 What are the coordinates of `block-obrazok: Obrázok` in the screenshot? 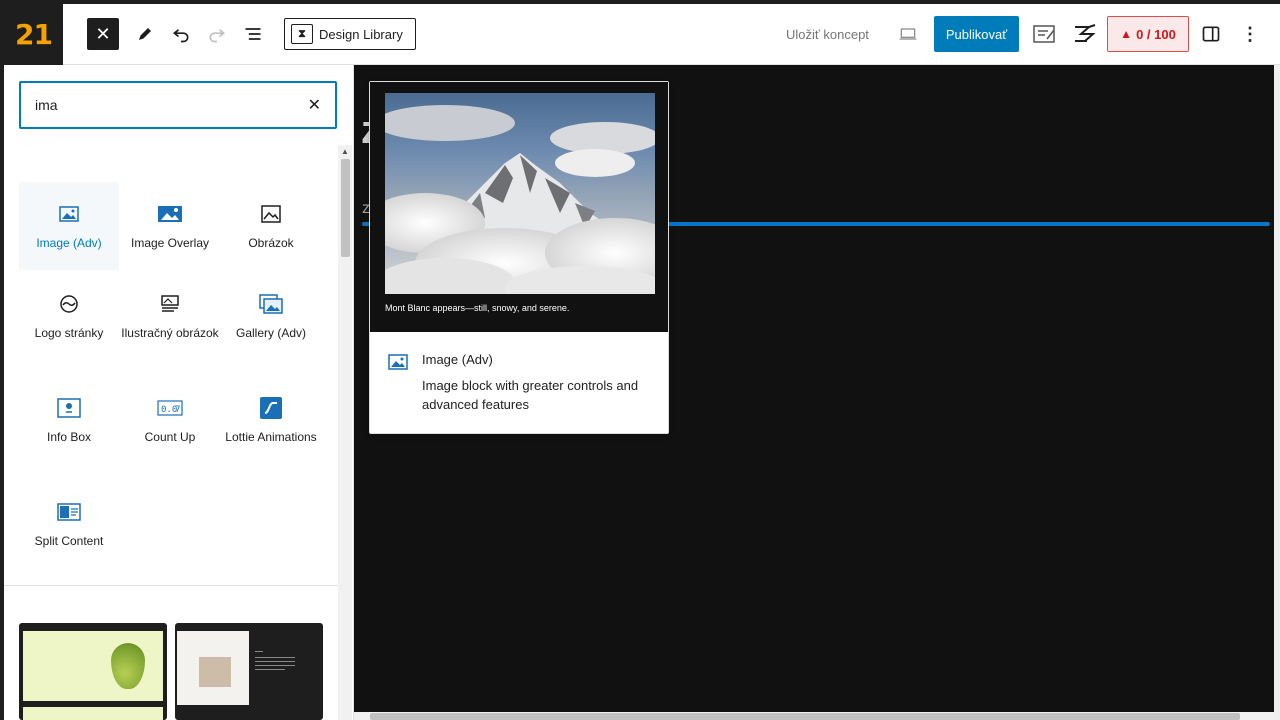 It's located at (271, 216).